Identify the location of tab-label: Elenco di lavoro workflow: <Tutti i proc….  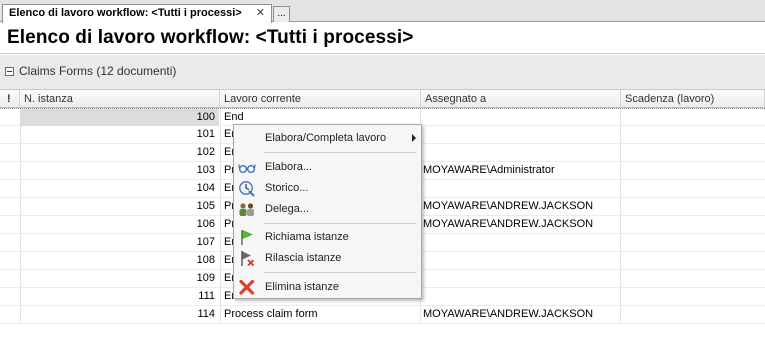
(125, 13).